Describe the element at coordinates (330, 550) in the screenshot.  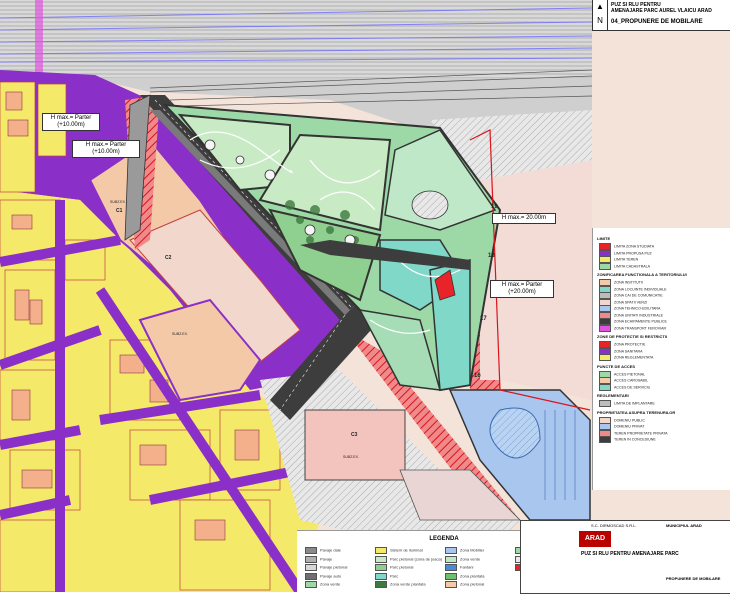
I see `bottom-legend-label: Pavaje dale` at that location.